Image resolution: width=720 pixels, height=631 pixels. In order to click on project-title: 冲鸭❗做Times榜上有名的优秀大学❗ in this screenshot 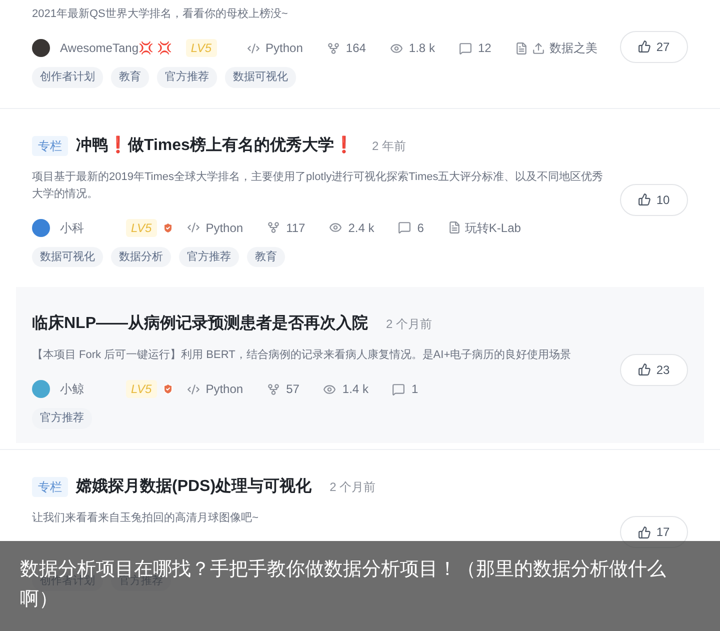, I will do `click(215, 146)`.